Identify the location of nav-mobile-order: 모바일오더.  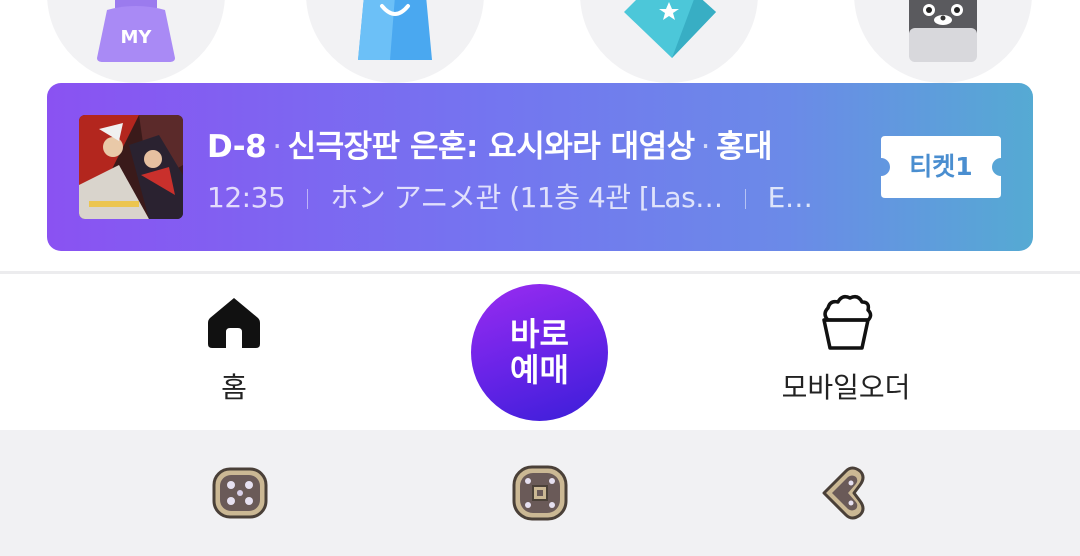
(846, 352).